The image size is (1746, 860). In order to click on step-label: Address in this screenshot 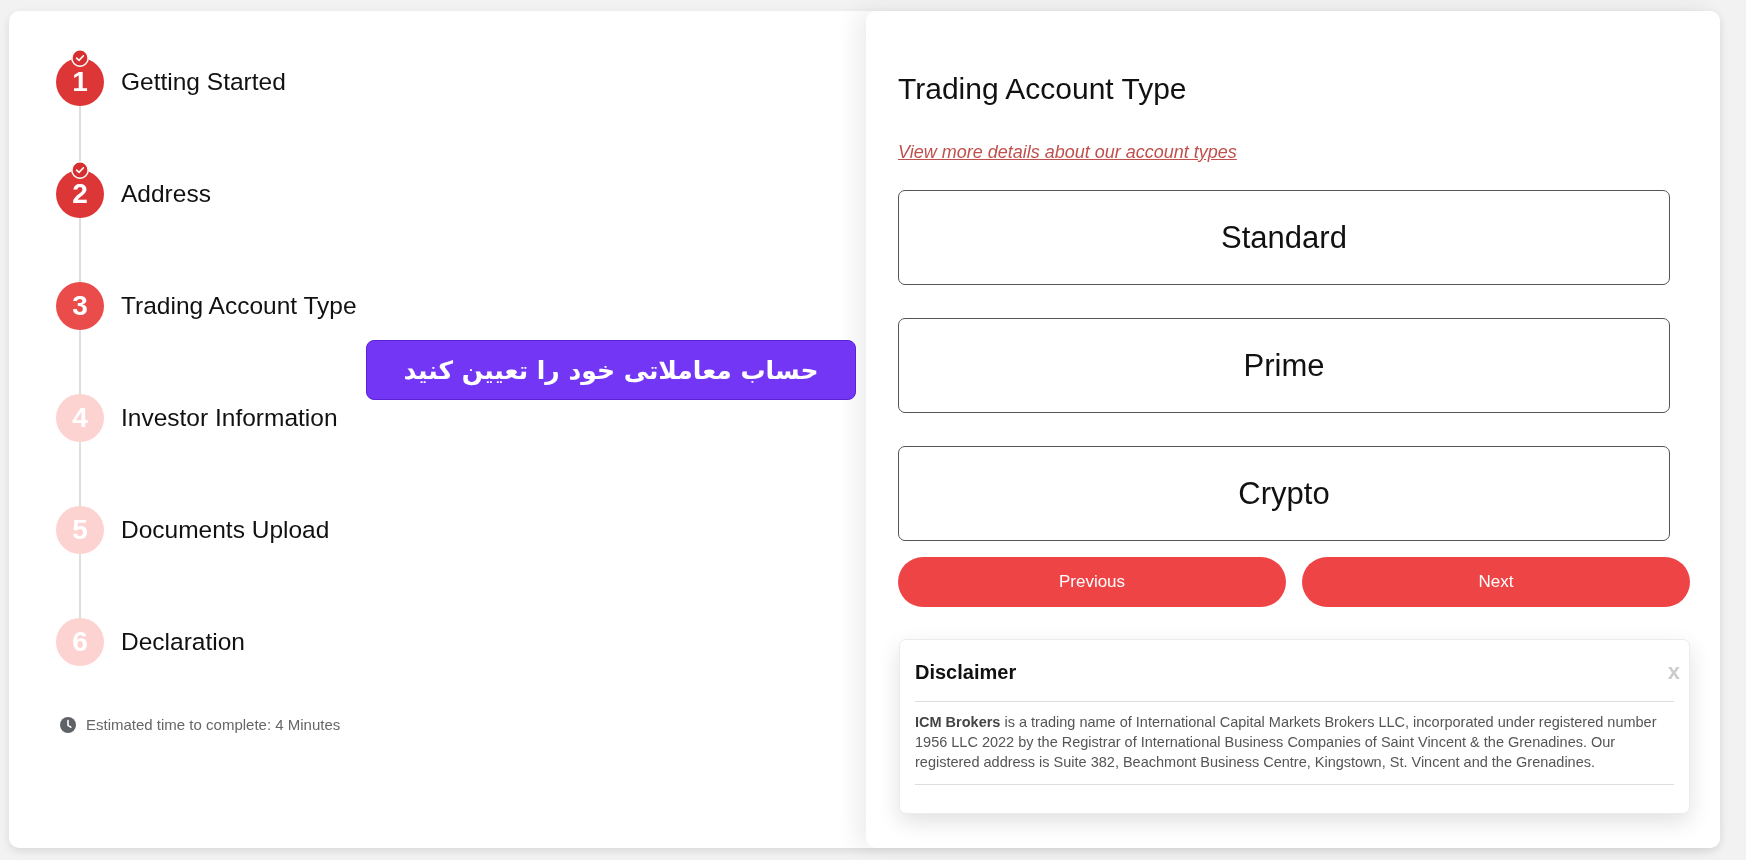, I will do `click(166, 194)`.